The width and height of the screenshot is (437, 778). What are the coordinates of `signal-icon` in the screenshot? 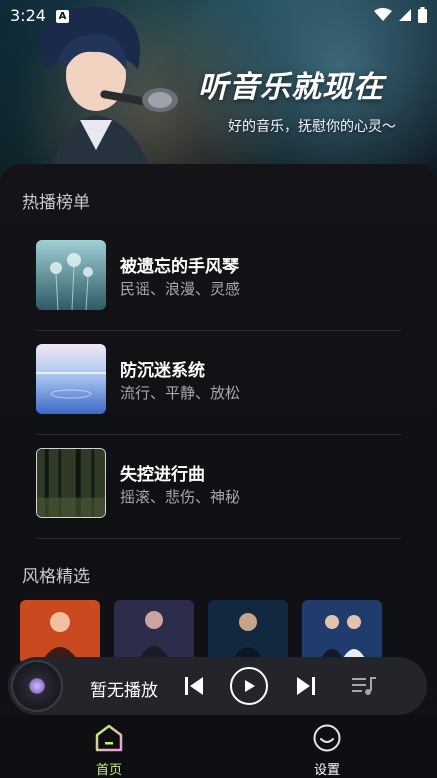 It's located at (405, 15).